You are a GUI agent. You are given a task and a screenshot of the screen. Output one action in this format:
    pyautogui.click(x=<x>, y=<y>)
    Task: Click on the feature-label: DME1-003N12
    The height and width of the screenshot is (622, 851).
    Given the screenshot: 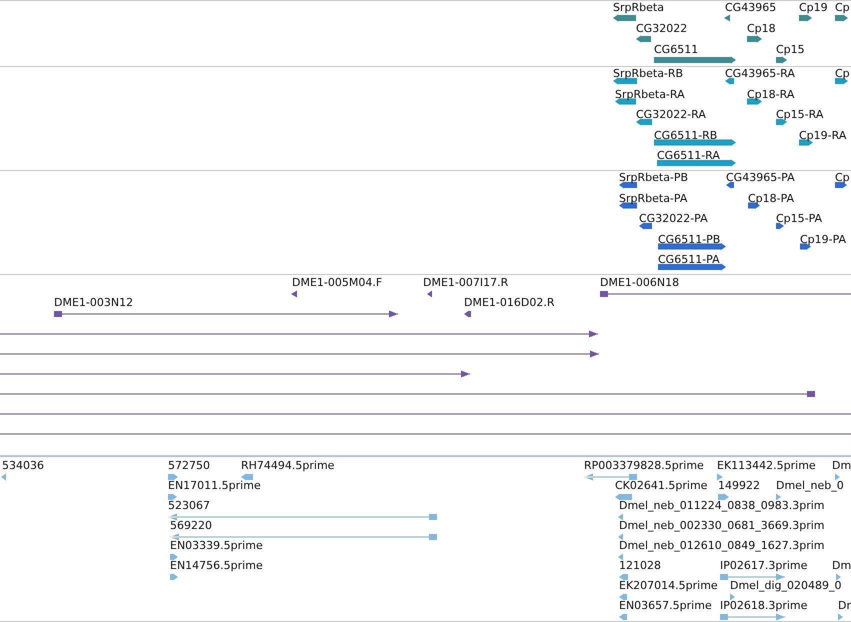 What is the action you would take?
    pyautogui.click(x=94, y=303)
    